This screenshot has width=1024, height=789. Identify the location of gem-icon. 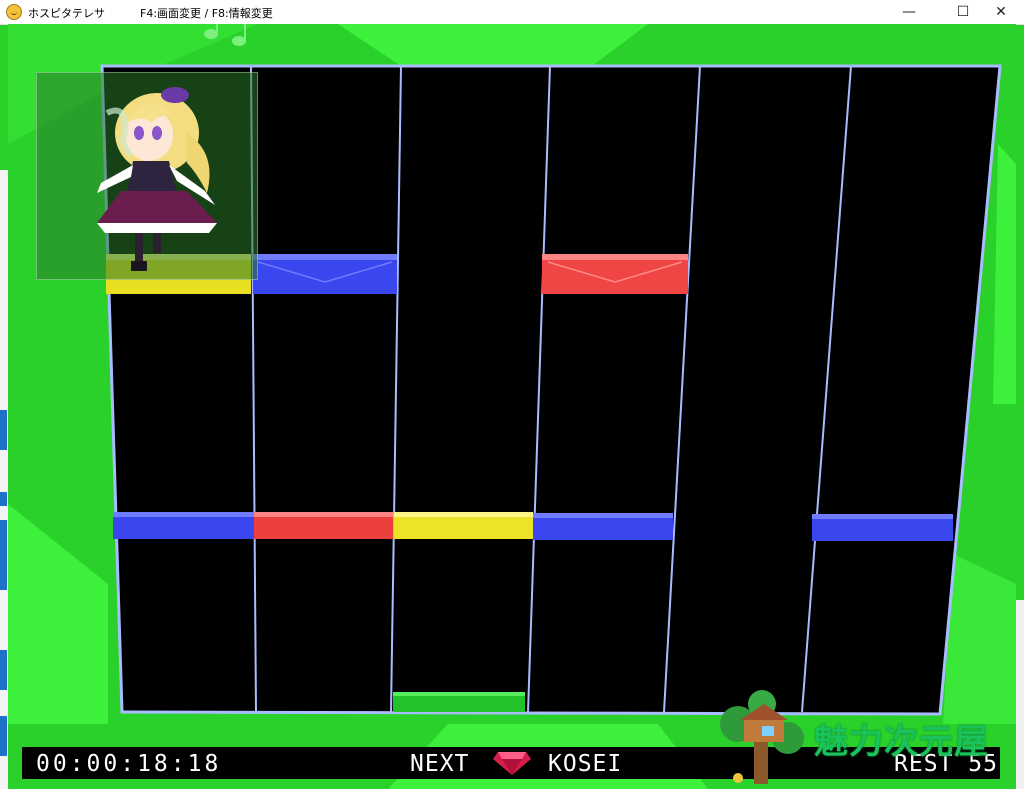
(512, 763).